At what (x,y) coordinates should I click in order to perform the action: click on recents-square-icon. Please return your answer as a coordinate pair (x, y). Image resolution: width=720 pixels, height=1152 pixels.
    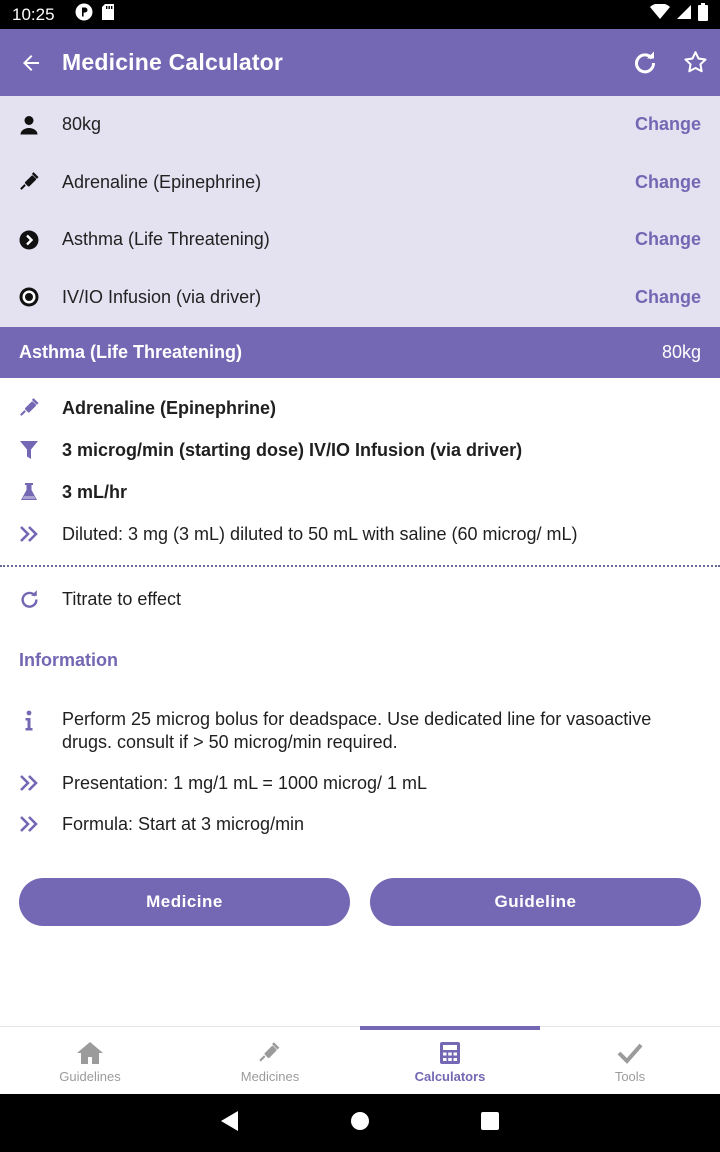
    Looking at the image, I should click on (490, 1123).